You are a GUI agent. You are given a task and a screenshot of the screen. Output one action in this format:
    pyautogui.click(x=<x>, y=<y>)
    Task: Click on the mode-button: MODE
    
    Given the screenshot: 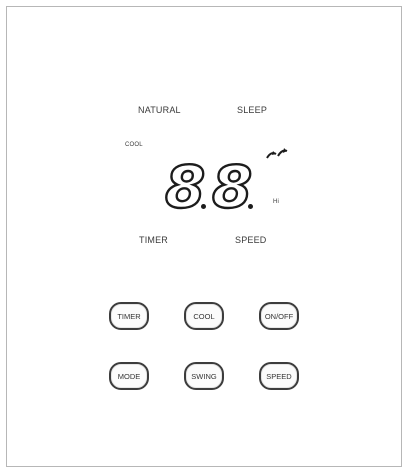 What is the action you would take?
    pyautogui.click(x=129, y=376)
    